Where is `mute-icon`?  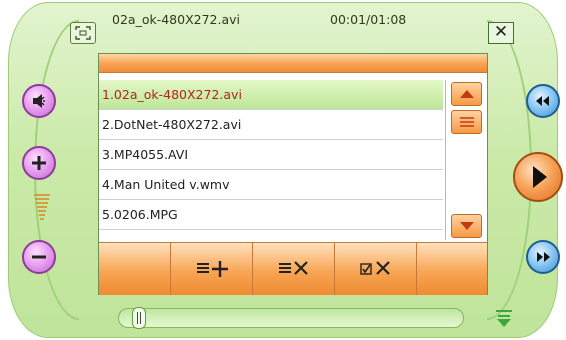 mute-icon is located at coordinates (39, 101).